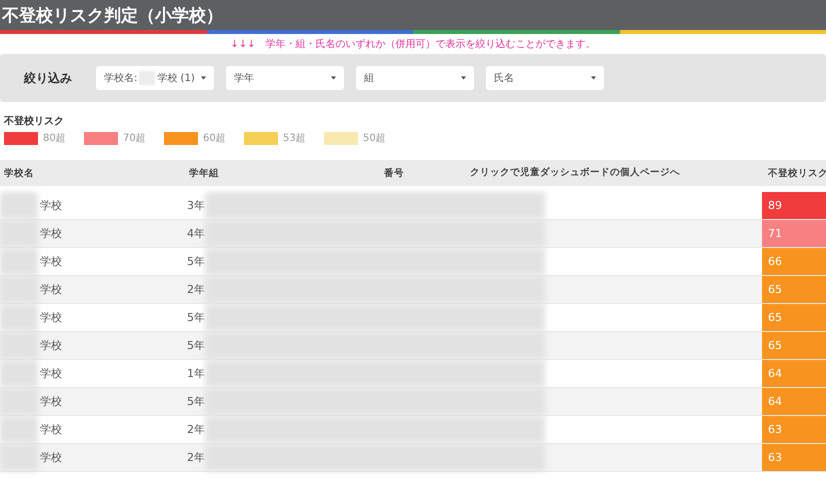 Image resolution: width=826 pixels, height=483 pixels. I want to click on legend-label: 50超, so click(374, 138).